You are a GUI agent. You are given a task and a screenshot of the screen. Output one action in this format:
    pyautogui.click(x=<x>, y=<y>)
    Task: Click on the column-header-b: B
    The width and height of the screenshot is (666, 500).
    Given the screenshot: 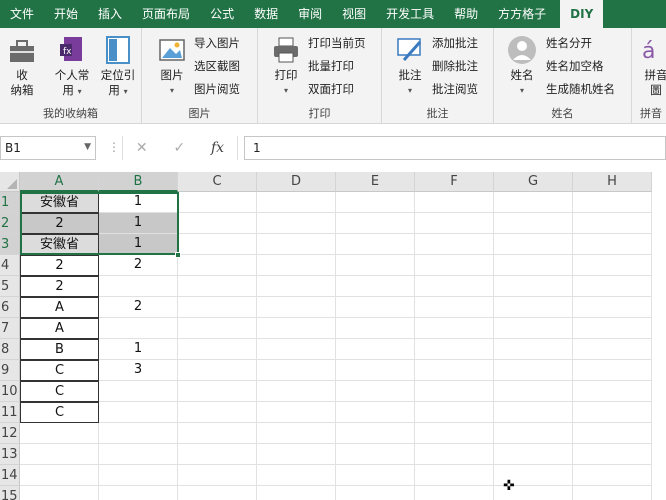 What is the action you would take?
    pyautogui.click(x=138, y=182)
    